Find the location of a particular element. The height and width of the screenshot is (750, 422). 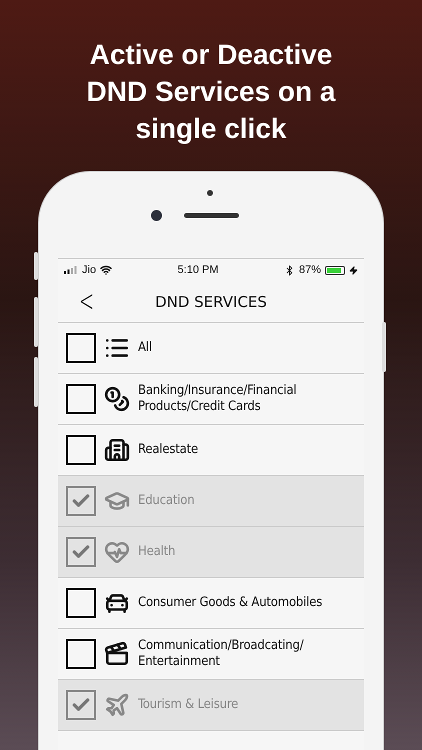

headline: Active or Deactive DND Services on a single click is located at coordinates (211, 92).